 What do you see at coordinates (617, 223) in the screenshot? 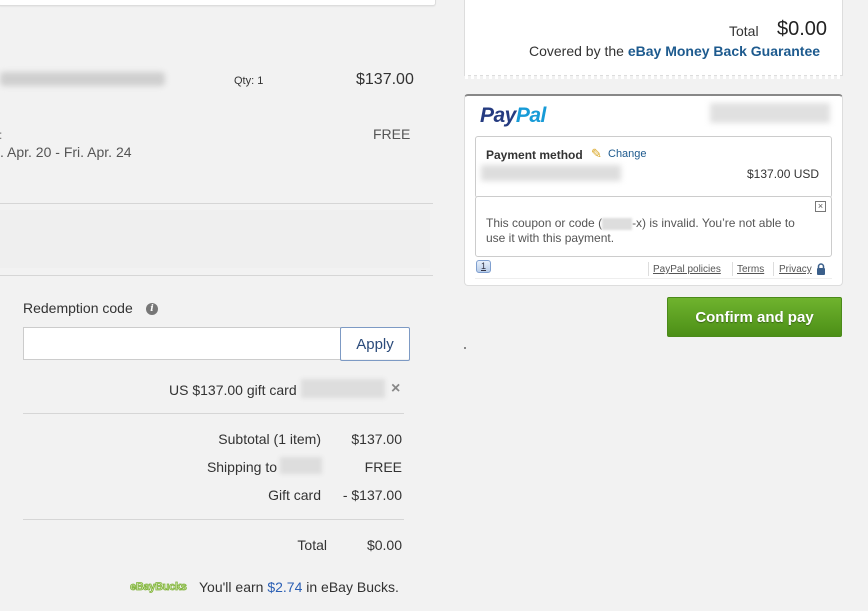
I see `coupon-code-redacted` at bounding box center [617, 223].